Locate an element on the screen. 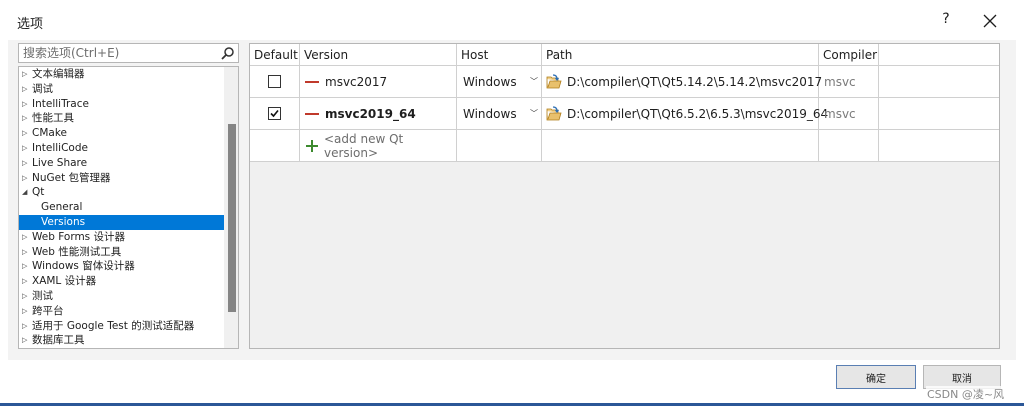 This screenshot has width=1024, height=410. header-host: Host is located at coordinates (499, 55).